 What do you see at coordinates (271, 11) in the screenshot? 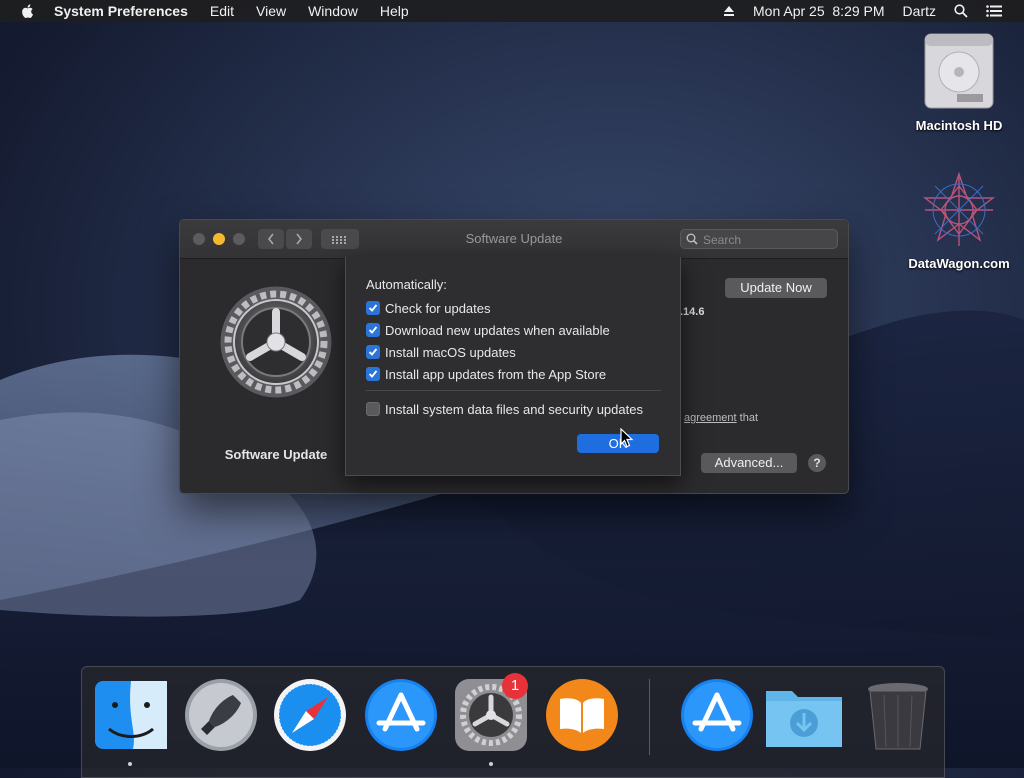
I see `menu-view: View` at bounding box center [271, 11].